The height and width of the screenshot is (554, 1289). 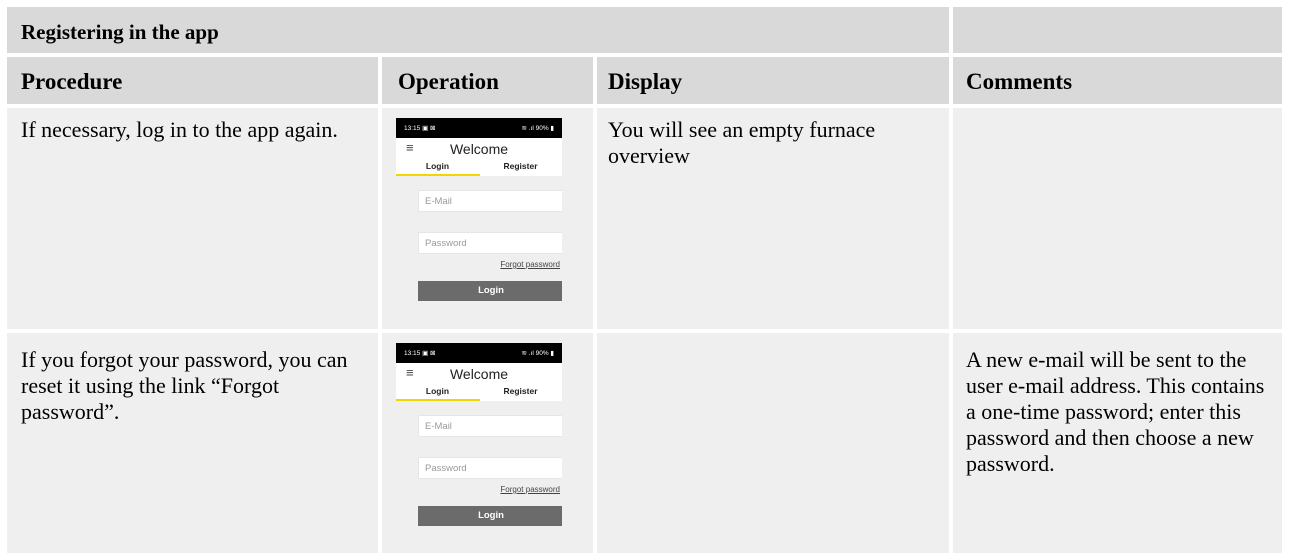 I want to click on col-header-procedure: Procedure, so click(x=192, y=80).